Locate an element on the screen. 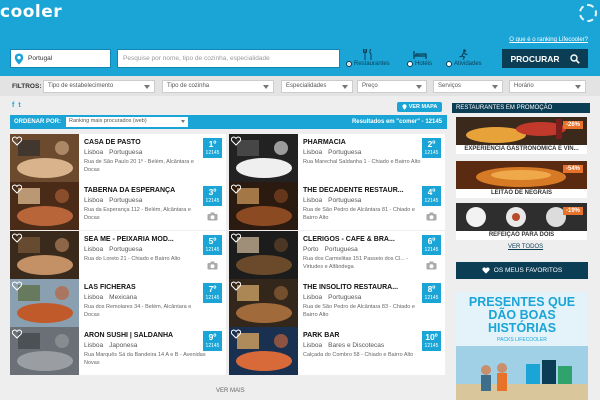  rank-badge: 4º 12145 is located at coordinates (431, 196).